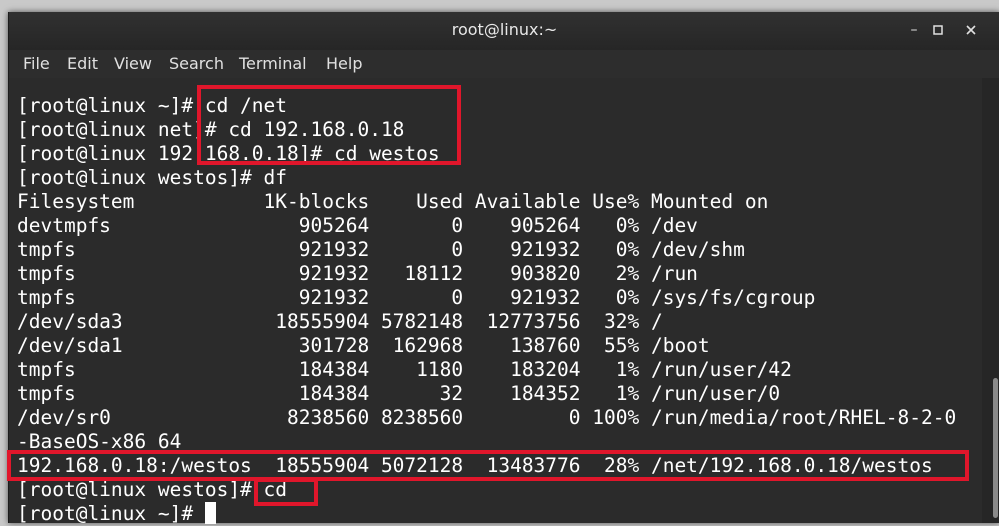  What do you see at coordinates (36, 63) in the screenshot?
I see `menu-file: File` at bounding box center [36, 63].